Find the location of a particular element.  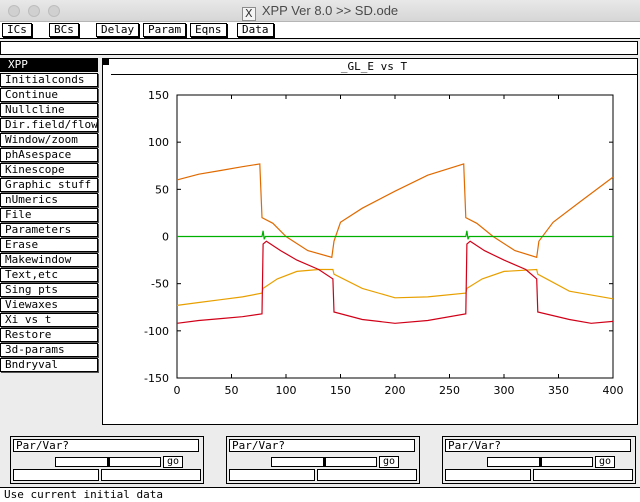

x-tick-label: 400 is located at coordinates (613, 390).